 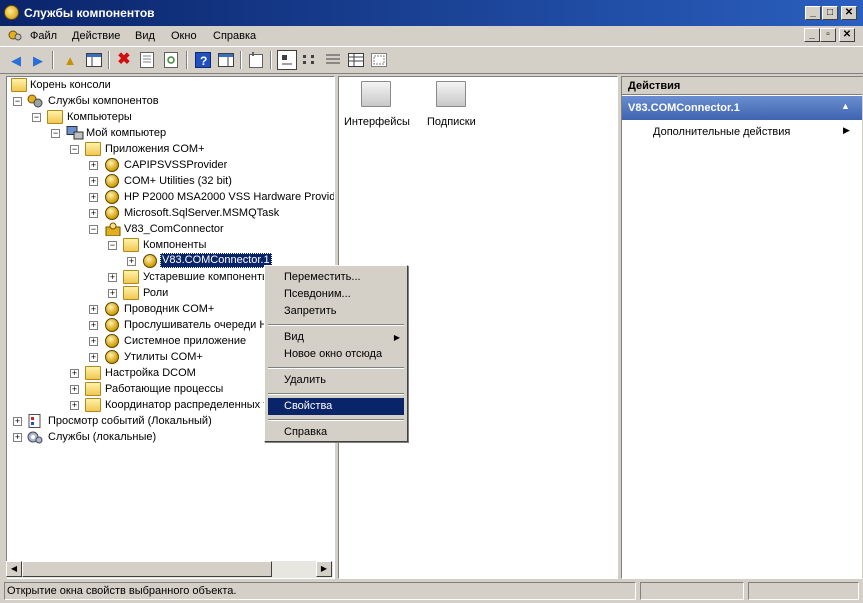 I want to click on interfaces-label: Интерфейсы, so click(x=377, y=122).